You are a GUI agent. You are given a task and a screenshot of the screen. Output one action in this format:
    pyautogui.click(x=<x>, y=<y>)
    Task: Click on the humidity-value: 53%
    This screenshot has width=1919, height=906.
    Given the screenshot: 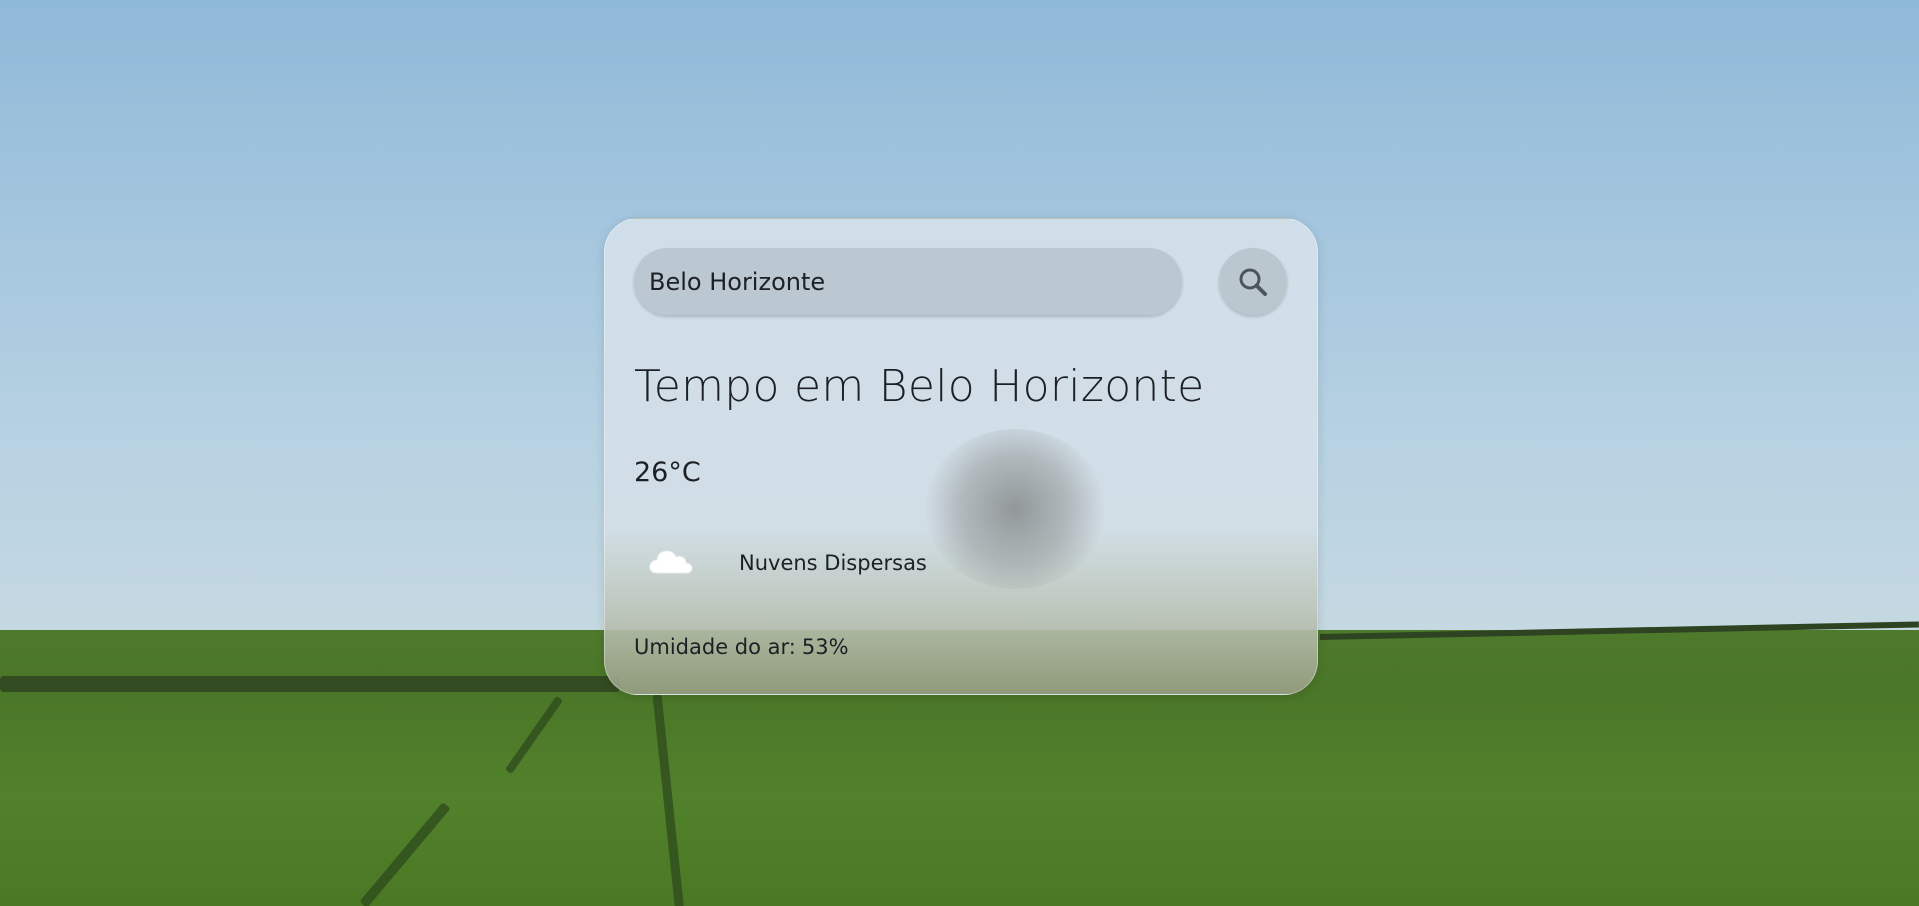 What is the action you would take?
    pyautogui.click(x=825, y=647)
    